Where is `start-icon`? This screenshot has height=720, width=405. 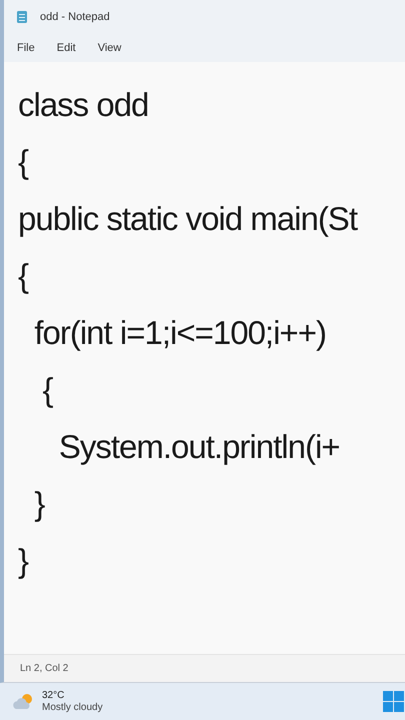 start-icon is located at coordinates (394, 701).